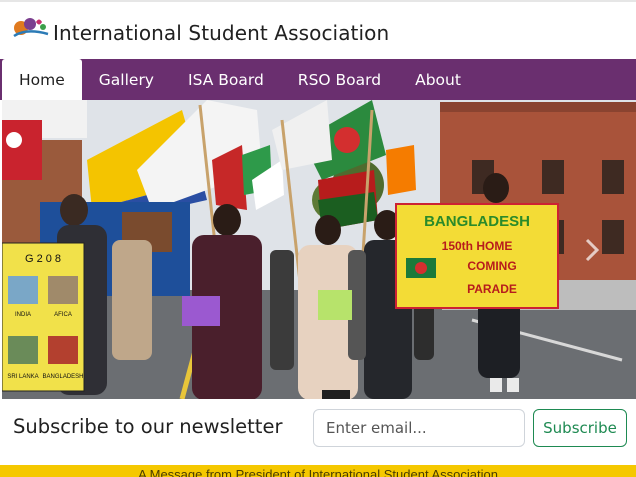 The width and height of the screenshot is (636, 477). Describe the element at coordinates (477, 246) in the screenshot. I see `sign-right-line1: 150th HOME` at that location.